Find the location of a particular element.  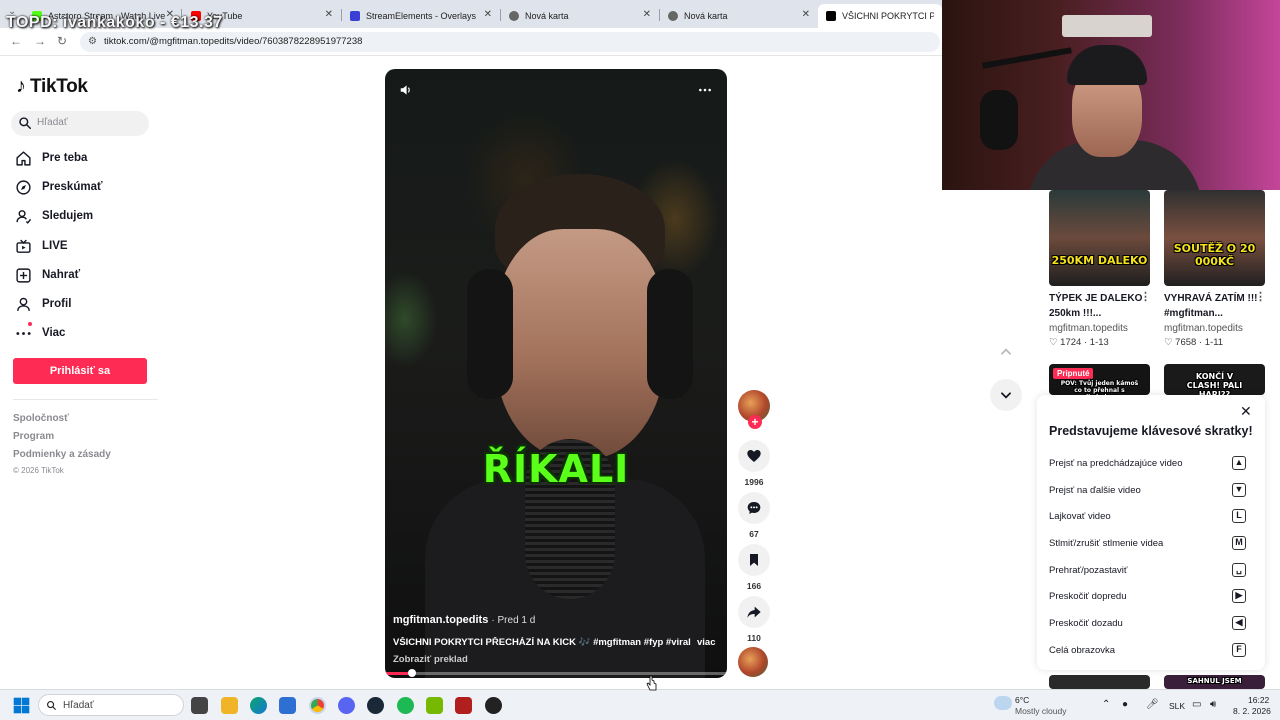

spotify-icon is located at coordinates (405, 705).